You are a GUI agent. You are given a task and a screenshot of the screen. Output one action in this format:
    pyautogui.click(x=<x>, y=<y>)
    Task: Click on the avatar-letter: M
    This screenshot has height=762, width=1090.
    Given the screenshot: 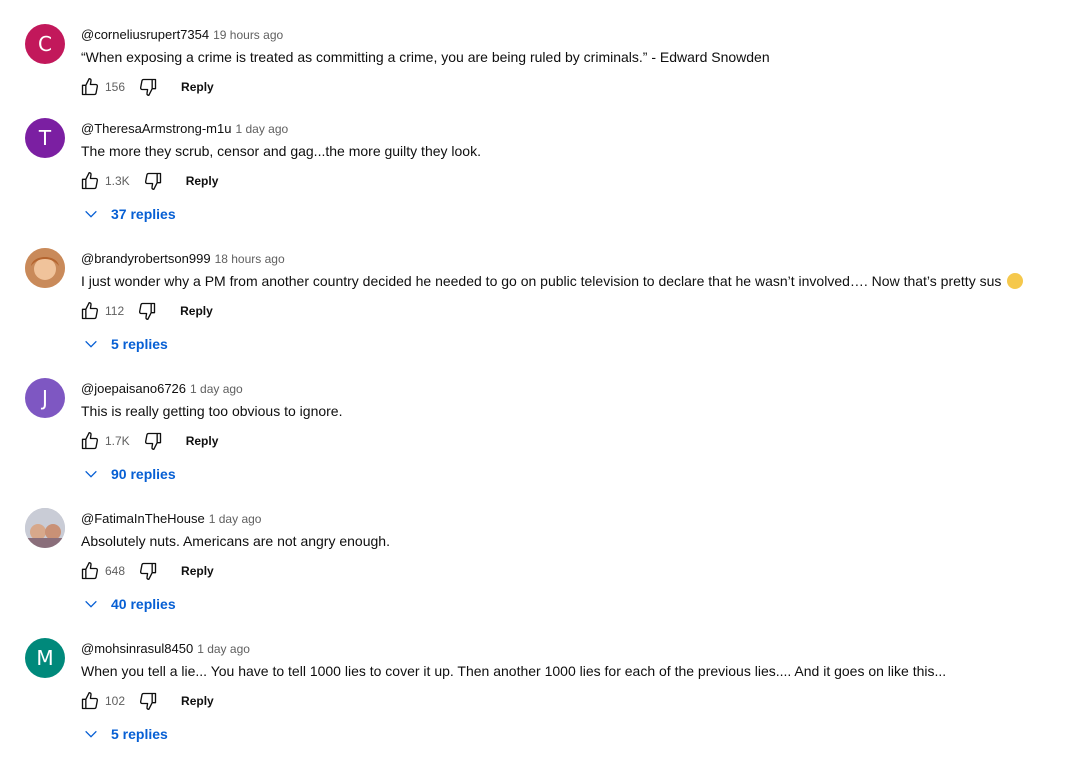 What is the action you would take?
    pyautogui.click(x=45, y=658)
    